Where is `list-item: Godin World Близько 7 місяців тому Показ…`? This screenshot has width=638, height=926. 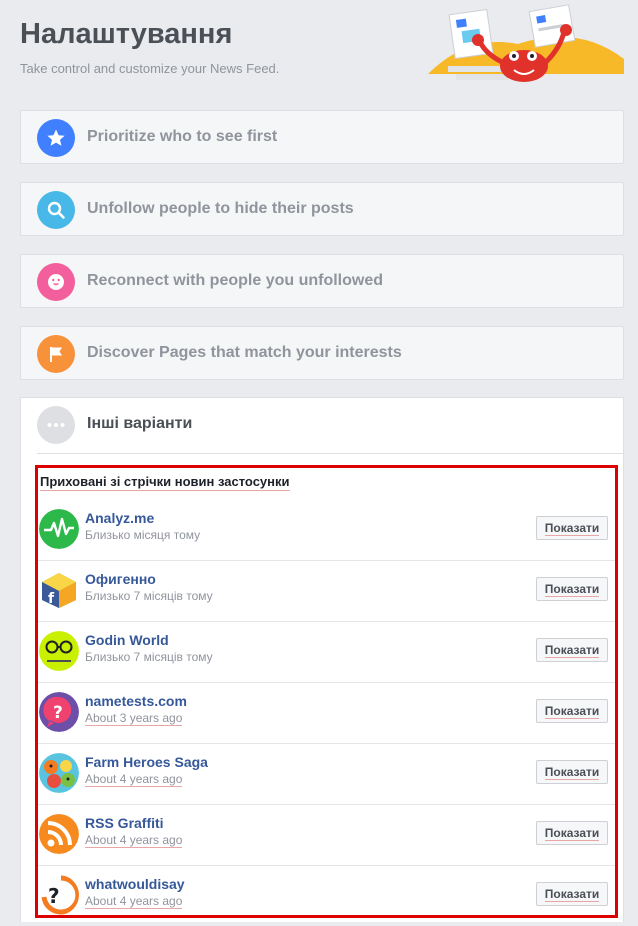 list-item: Godin World Близько 7 місяців тому Показ… is located at coordinates (326, 651).